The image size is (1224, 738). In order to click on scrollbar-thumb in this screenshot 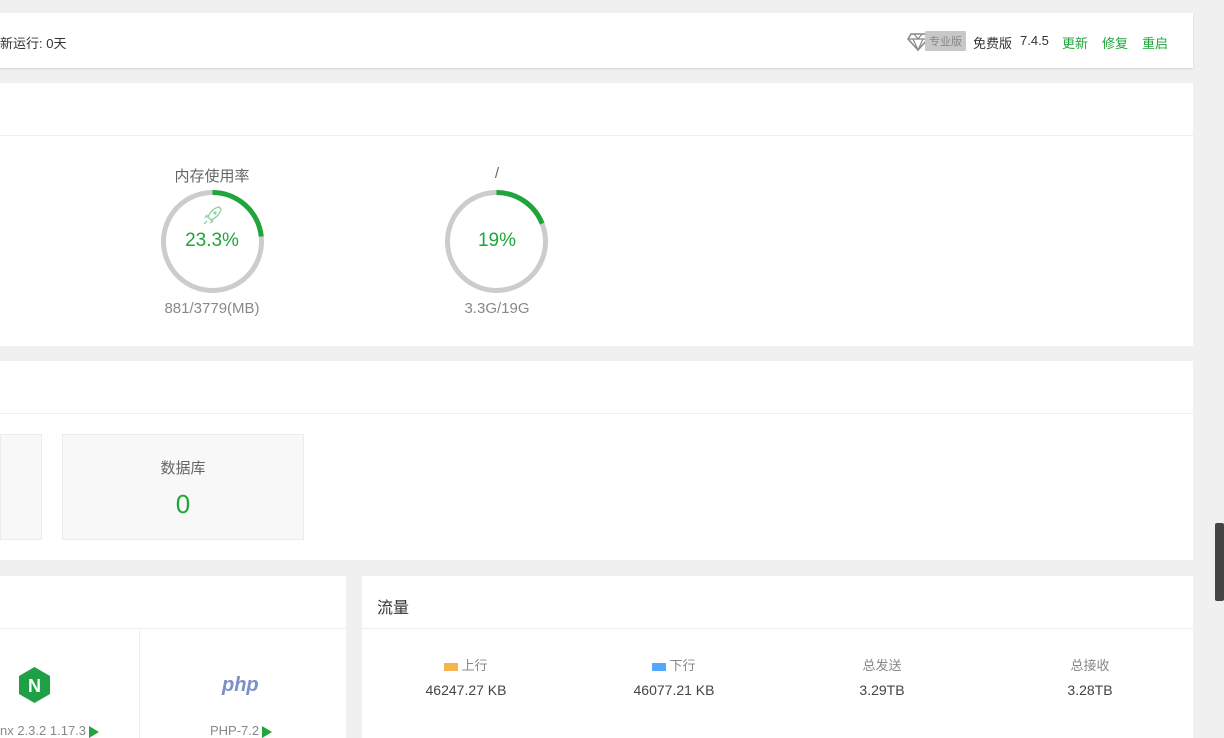, I will do `click(1219, 562)`.